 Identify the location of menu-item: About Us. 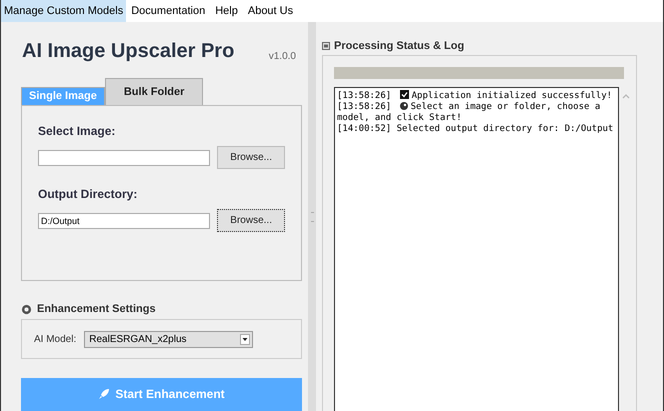
(270, 11).